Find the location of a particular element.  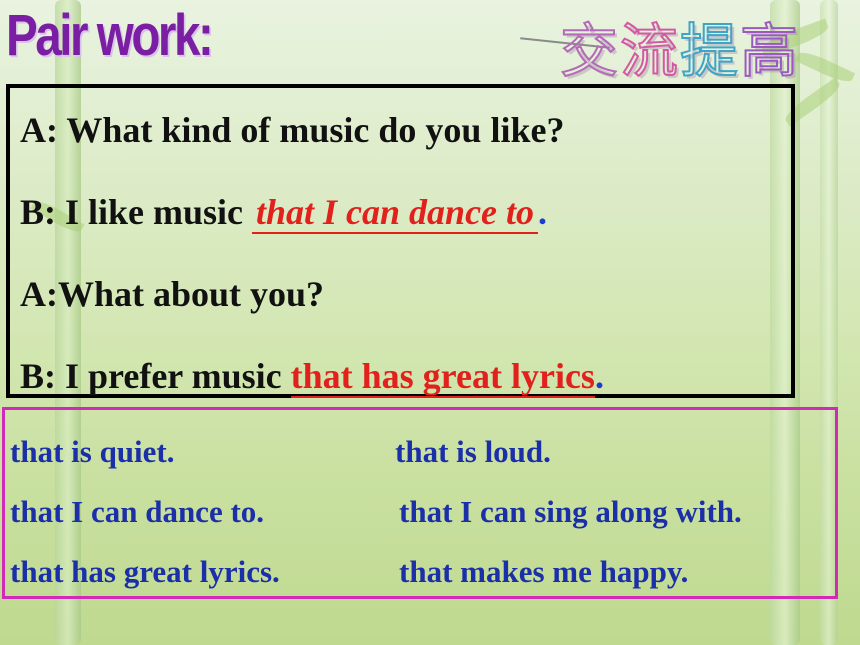

title-char: 流 is located at coordinates (650, 51).